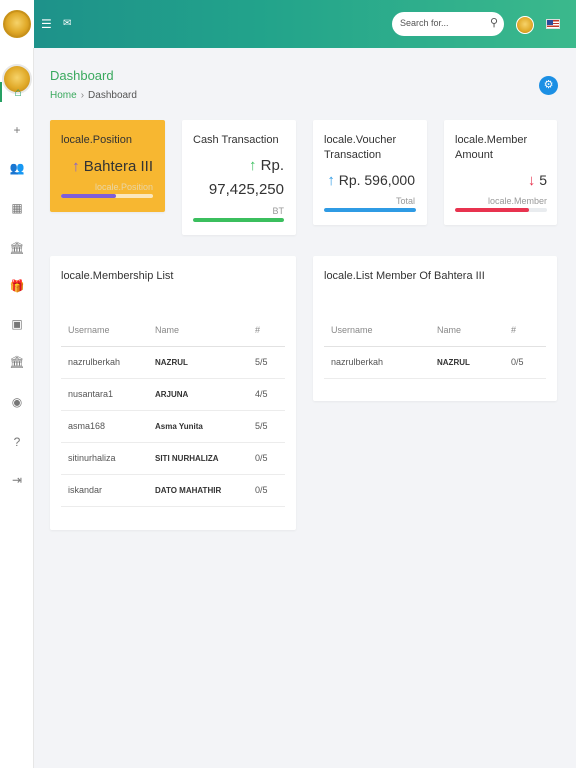  Describe the element at coordinates (96, 140) in the screenshot. I see `position-title: locale.Position` at that location.